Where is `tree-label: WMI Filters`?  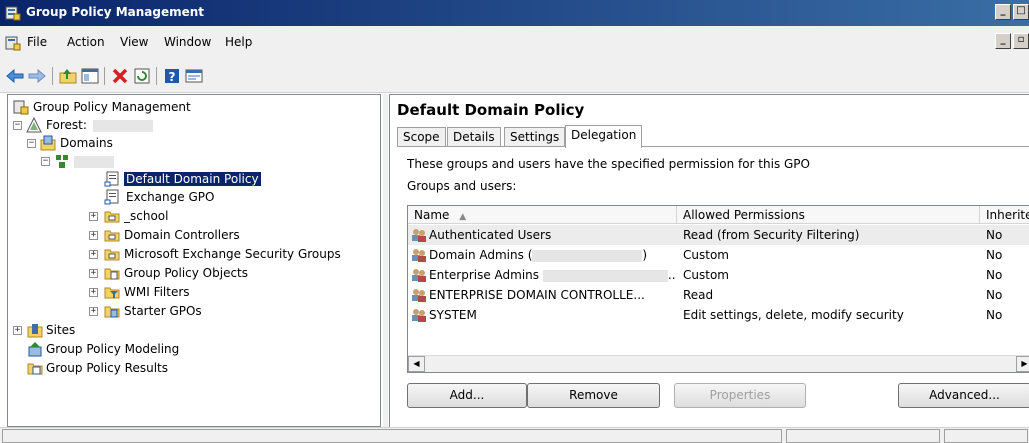 tree-label: WMI Filters is located at coordinates (157, 292).